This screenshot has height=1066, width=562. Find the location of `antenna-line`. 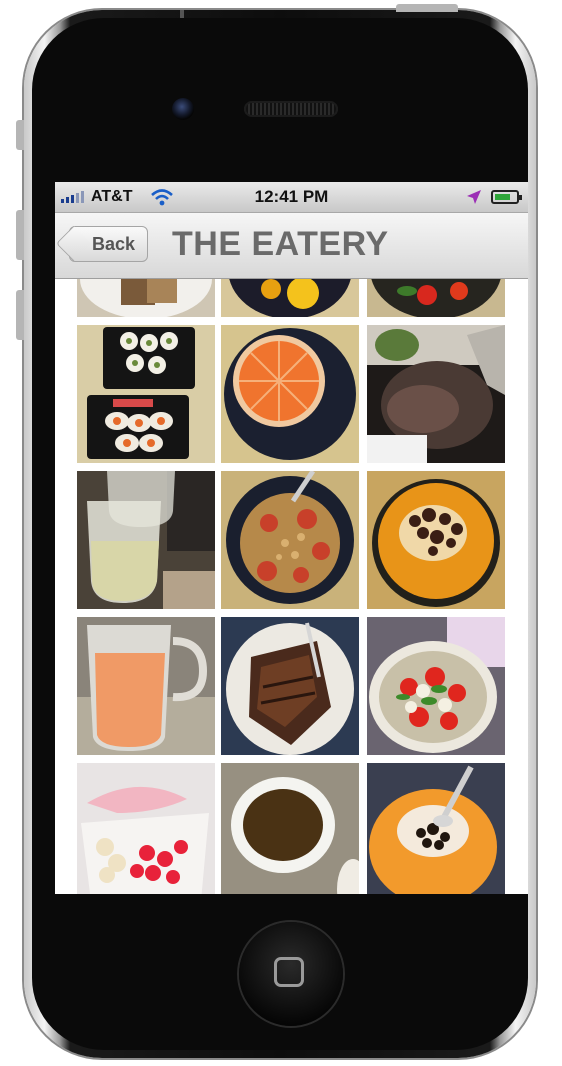

antenna-line is located at coordinates (182, 14).